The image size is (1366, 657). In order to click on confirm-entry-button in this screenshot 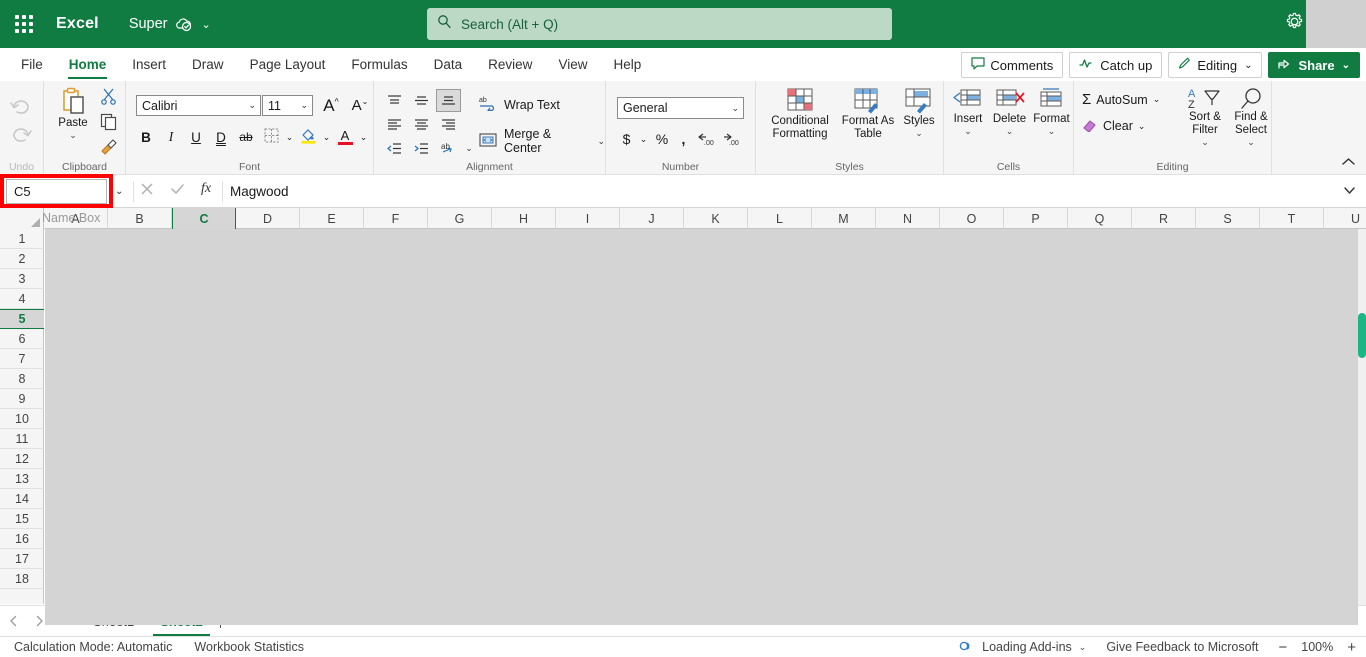, I will do `click(177, 189)`.